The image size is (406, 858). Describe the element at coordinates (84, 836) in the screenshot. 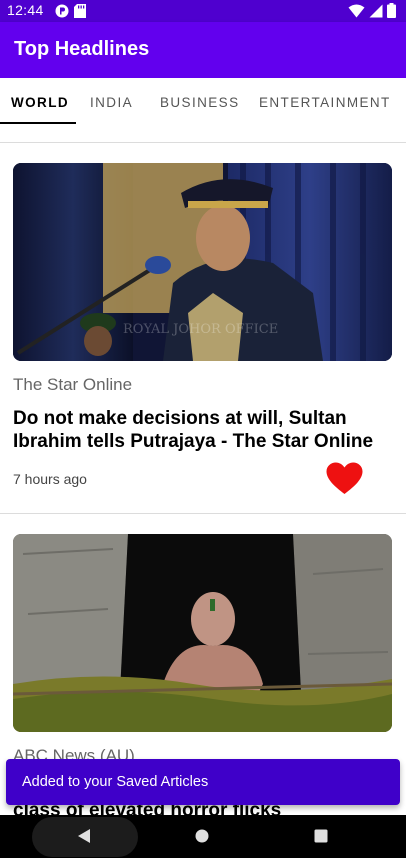

I see `back-icon` at that location.